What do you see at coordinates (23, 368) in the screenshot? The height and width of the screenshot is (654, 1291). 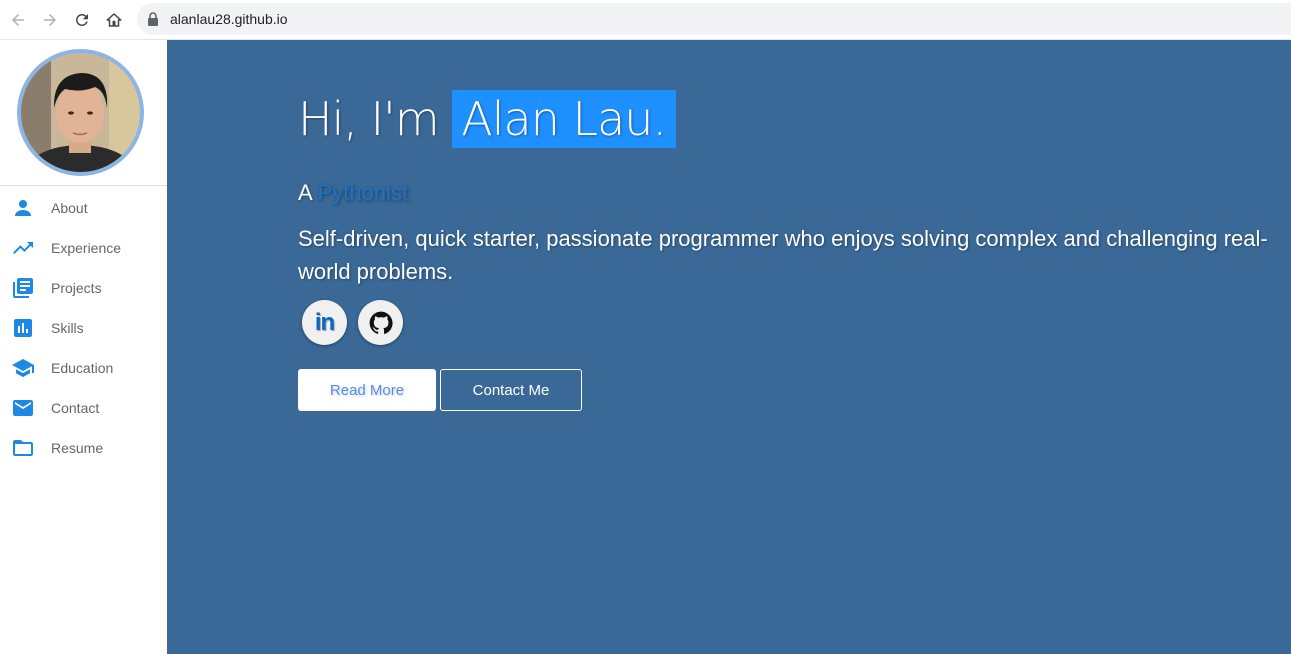 I see `school-icon` at bounding box center [23, 368].